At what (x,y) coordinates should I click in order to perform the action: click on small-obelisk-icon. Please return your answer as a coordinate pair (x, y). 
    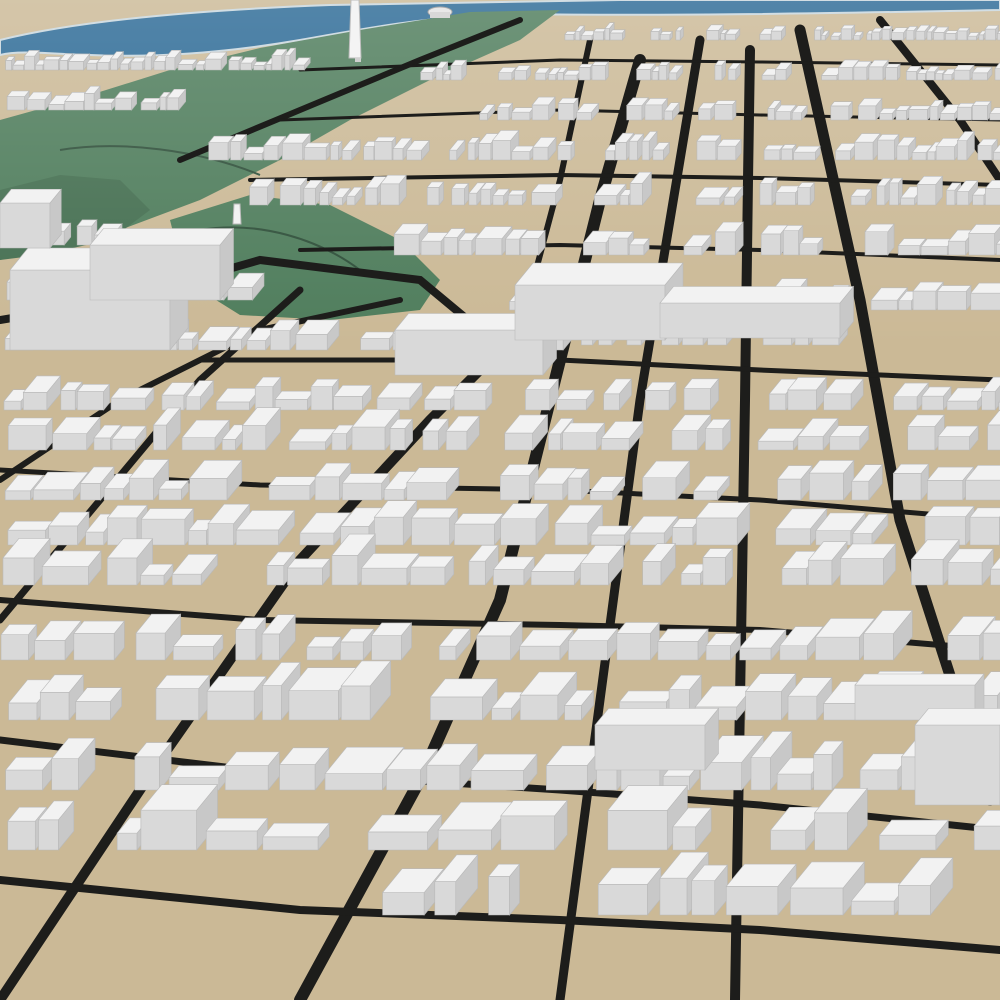
    Looking at the image, I should click on (237, 214).